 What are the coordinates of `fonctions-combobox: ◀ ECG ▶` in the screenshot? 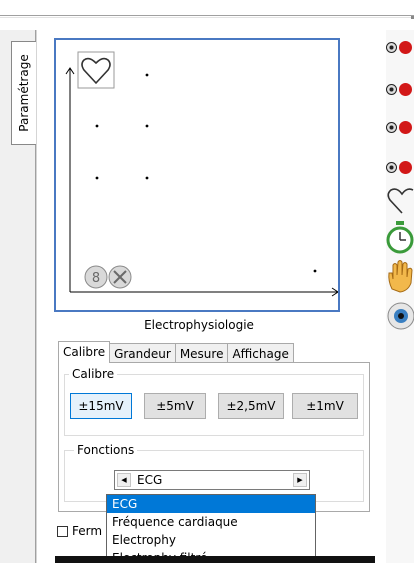 It's located at (212, 480).